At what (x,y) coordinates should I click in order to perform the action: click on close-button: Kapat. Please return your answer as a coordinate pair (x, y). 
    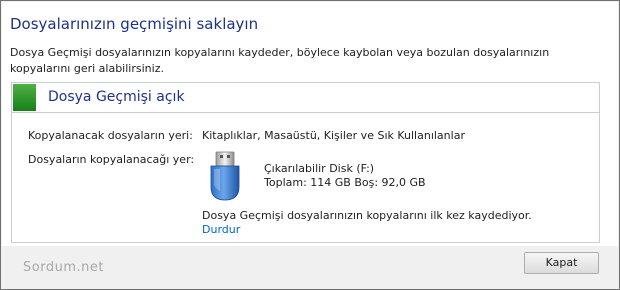
    Looking at the image, I should click on (561, 263).